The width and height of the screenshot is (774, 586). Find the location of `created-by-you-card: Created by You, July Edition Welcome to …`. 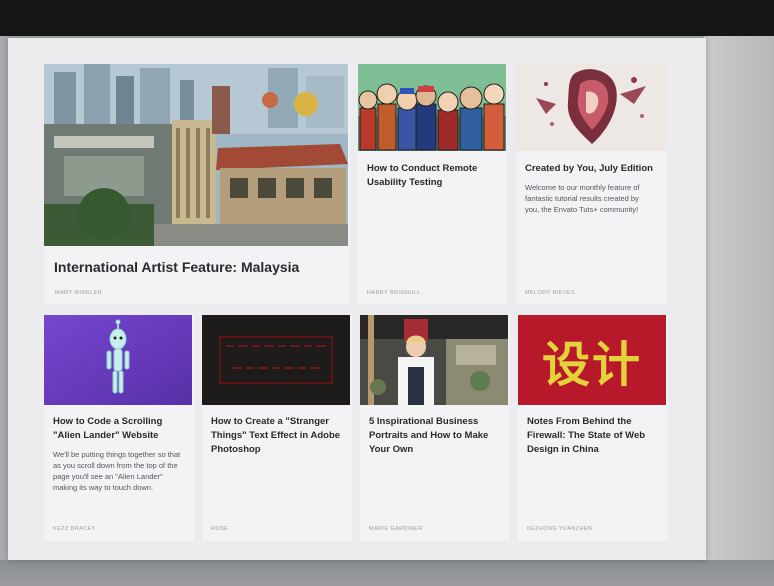

created-by-you-card: Created by You, July Edition Welcome to … is located at coordinates (591, 184).